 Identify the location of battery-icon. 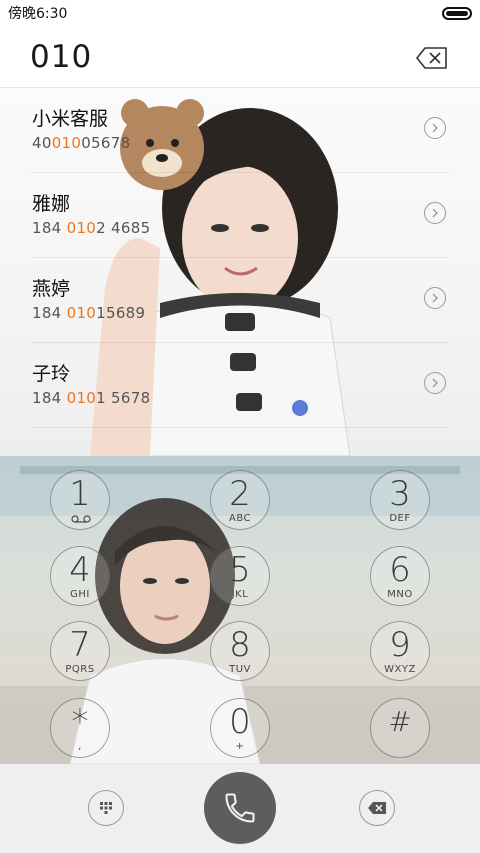
(457, 13).